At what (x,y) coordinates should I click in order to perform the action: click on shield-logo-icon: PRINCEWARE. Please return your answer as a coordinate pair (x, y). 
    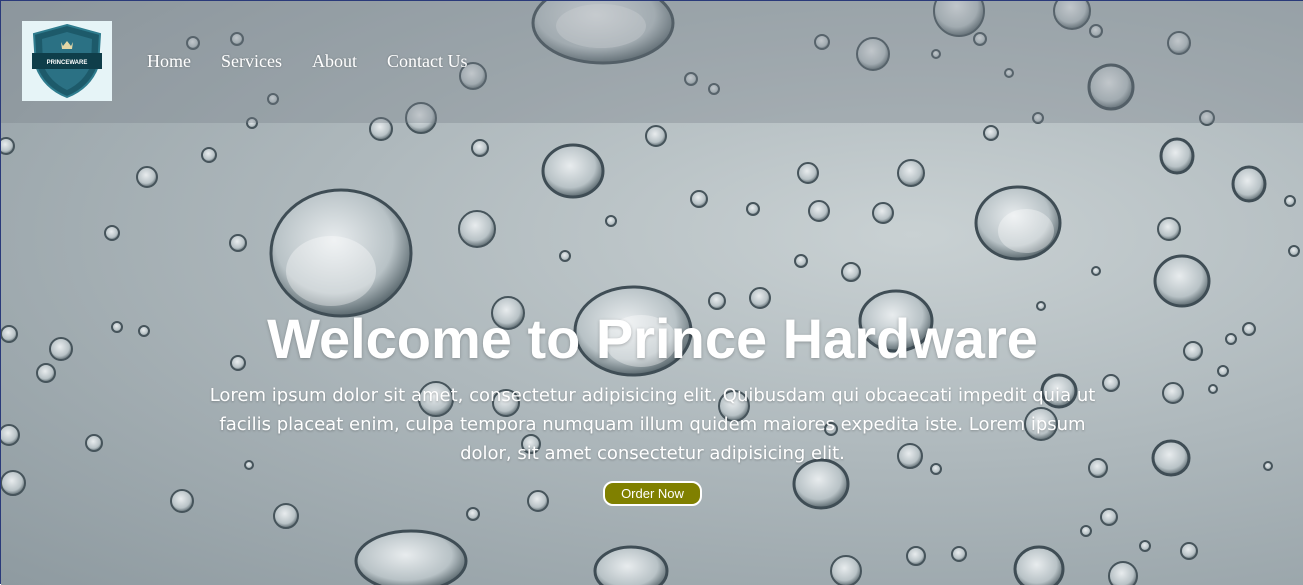
    Looking at the image, I should click on (67, 61).